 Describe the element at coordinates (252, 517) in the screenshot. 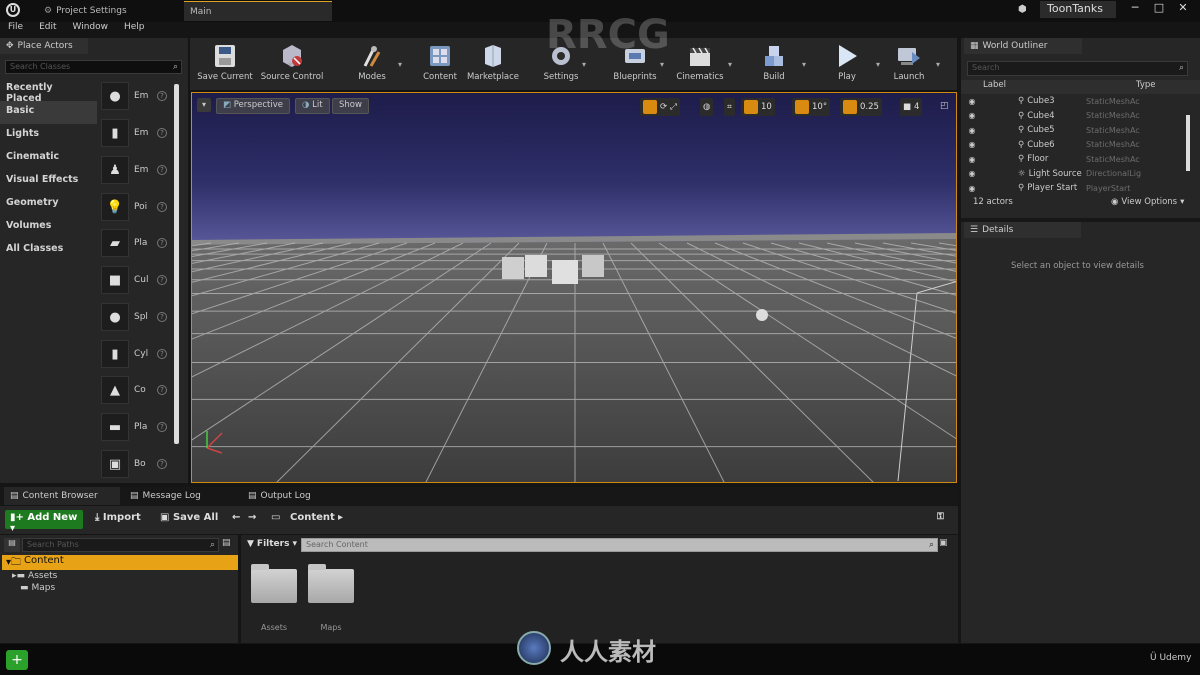

I see `forward-button: →` at that location.